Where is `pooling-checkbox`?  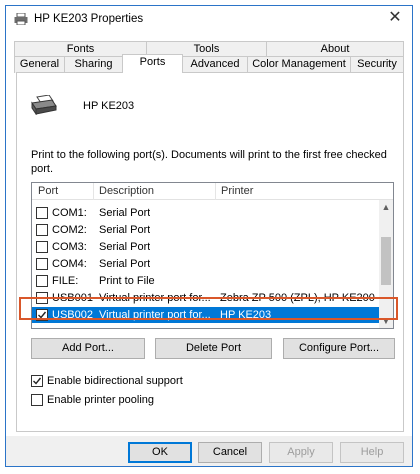 pooling-checkbox is located at coordinates (37, 400).